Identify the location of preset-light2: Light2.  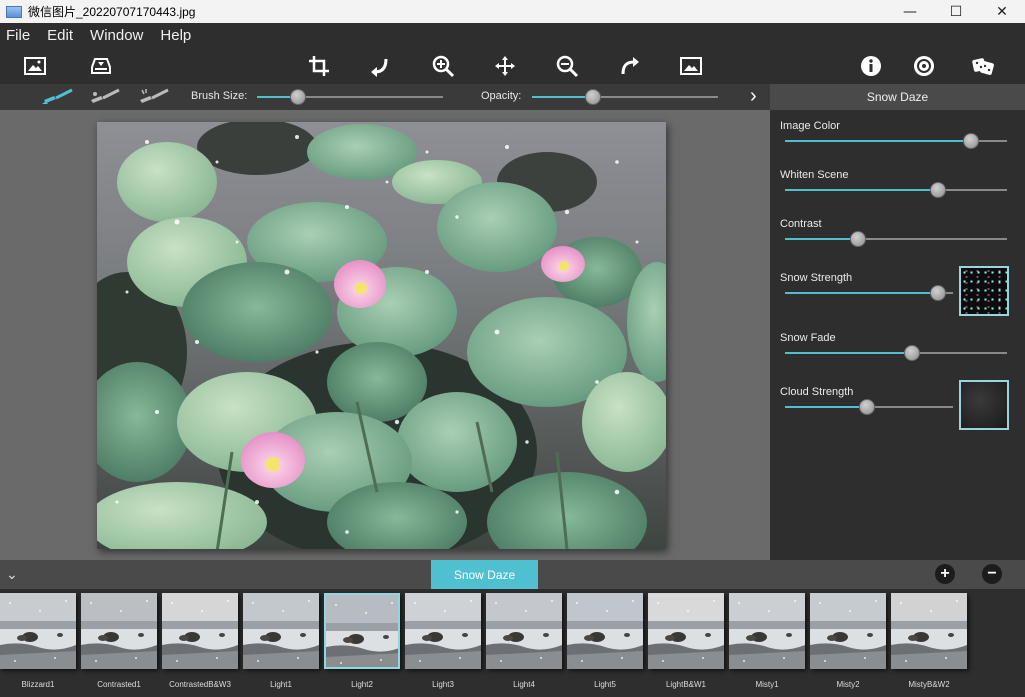
(362, 641).